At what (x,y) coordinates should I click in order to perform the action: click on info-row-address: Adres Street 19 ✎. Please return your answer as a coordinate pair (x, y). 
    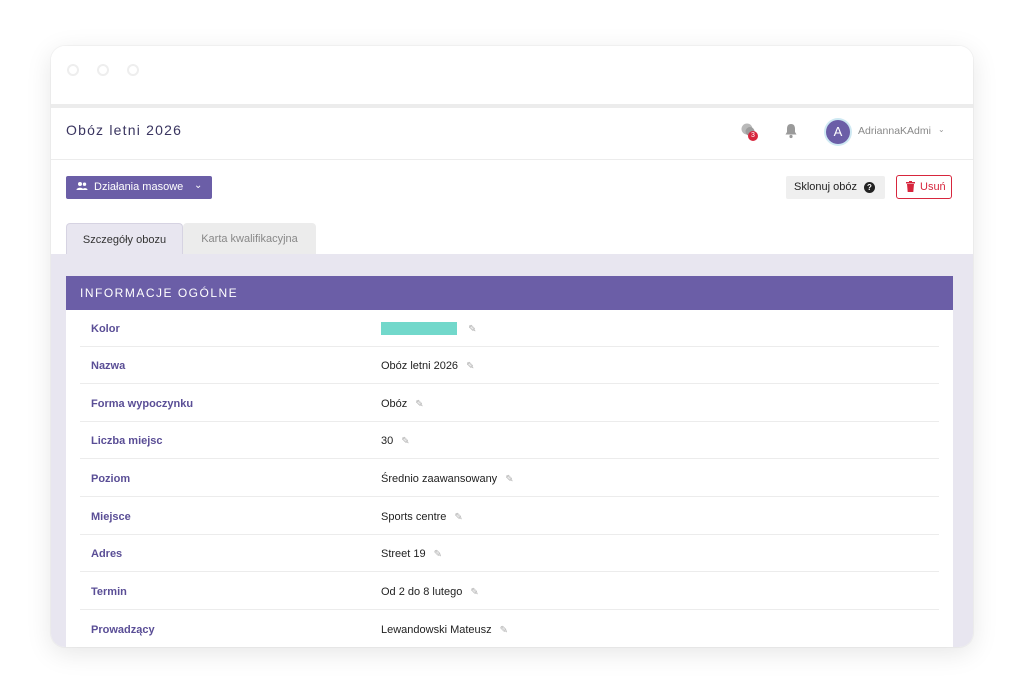
    Looking at the image, I should click on (509, 553).